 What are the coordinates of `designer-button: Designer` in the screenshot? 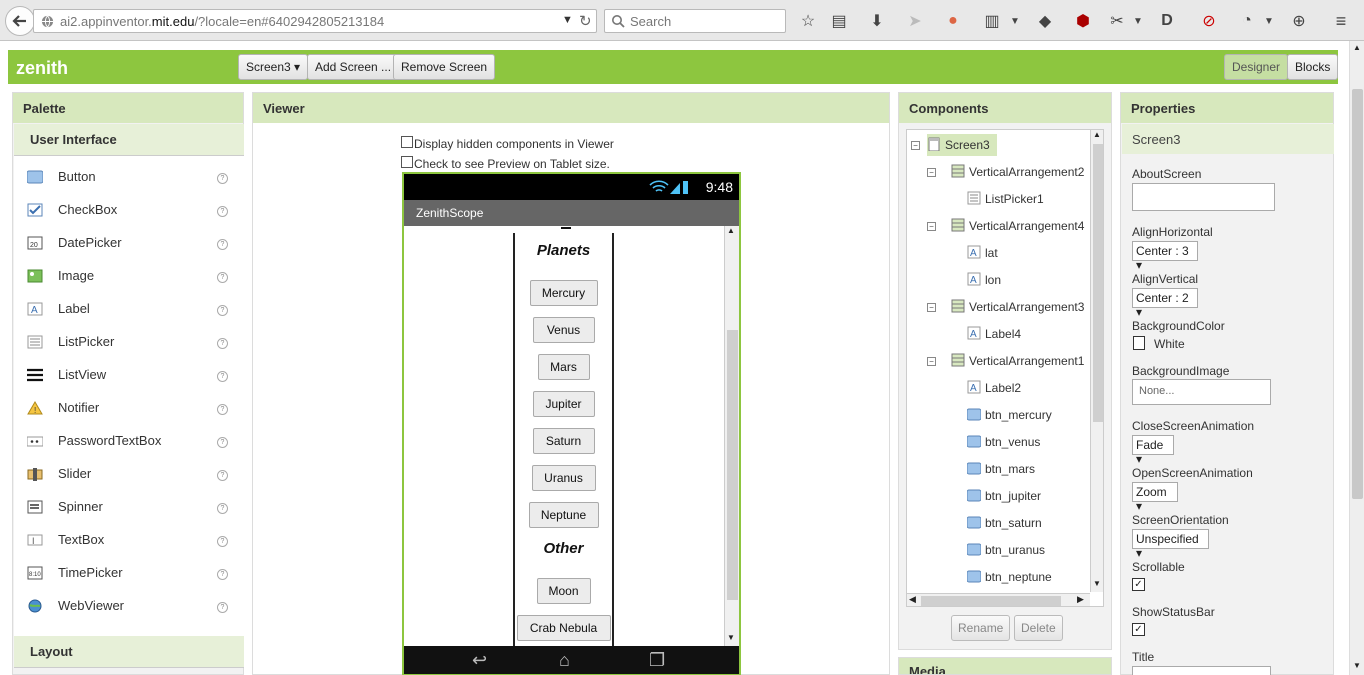 It's located at (1256, 67).